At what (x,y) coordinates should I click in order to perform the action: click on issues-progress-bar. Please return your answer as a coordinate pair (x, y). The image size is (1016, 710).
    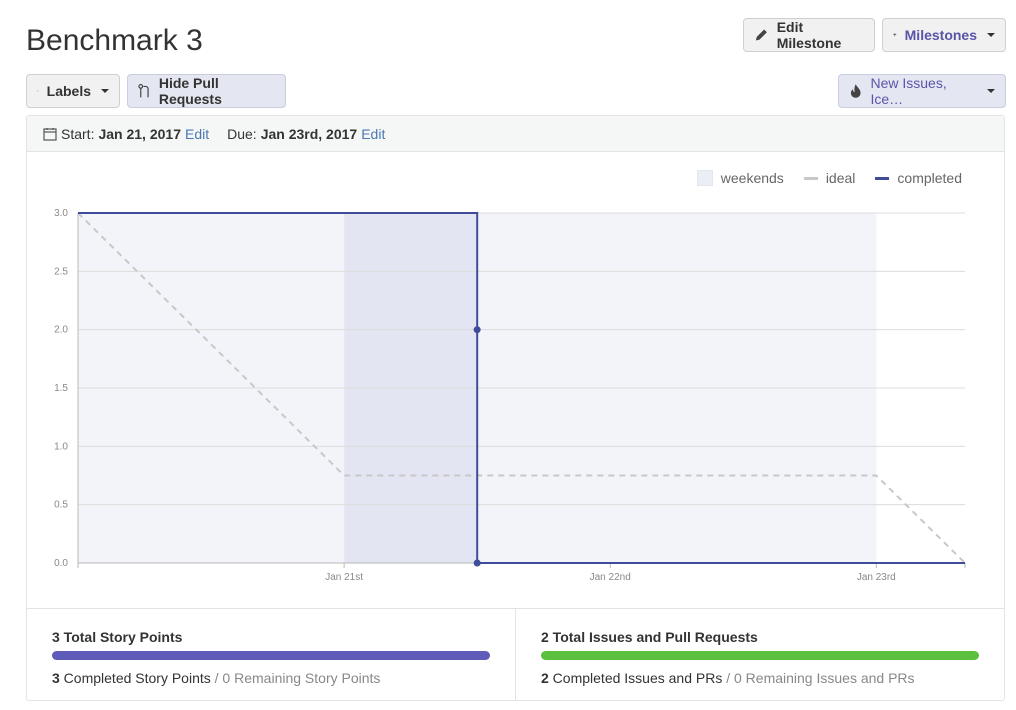
    Looking at the image, I should click on (760, 655).